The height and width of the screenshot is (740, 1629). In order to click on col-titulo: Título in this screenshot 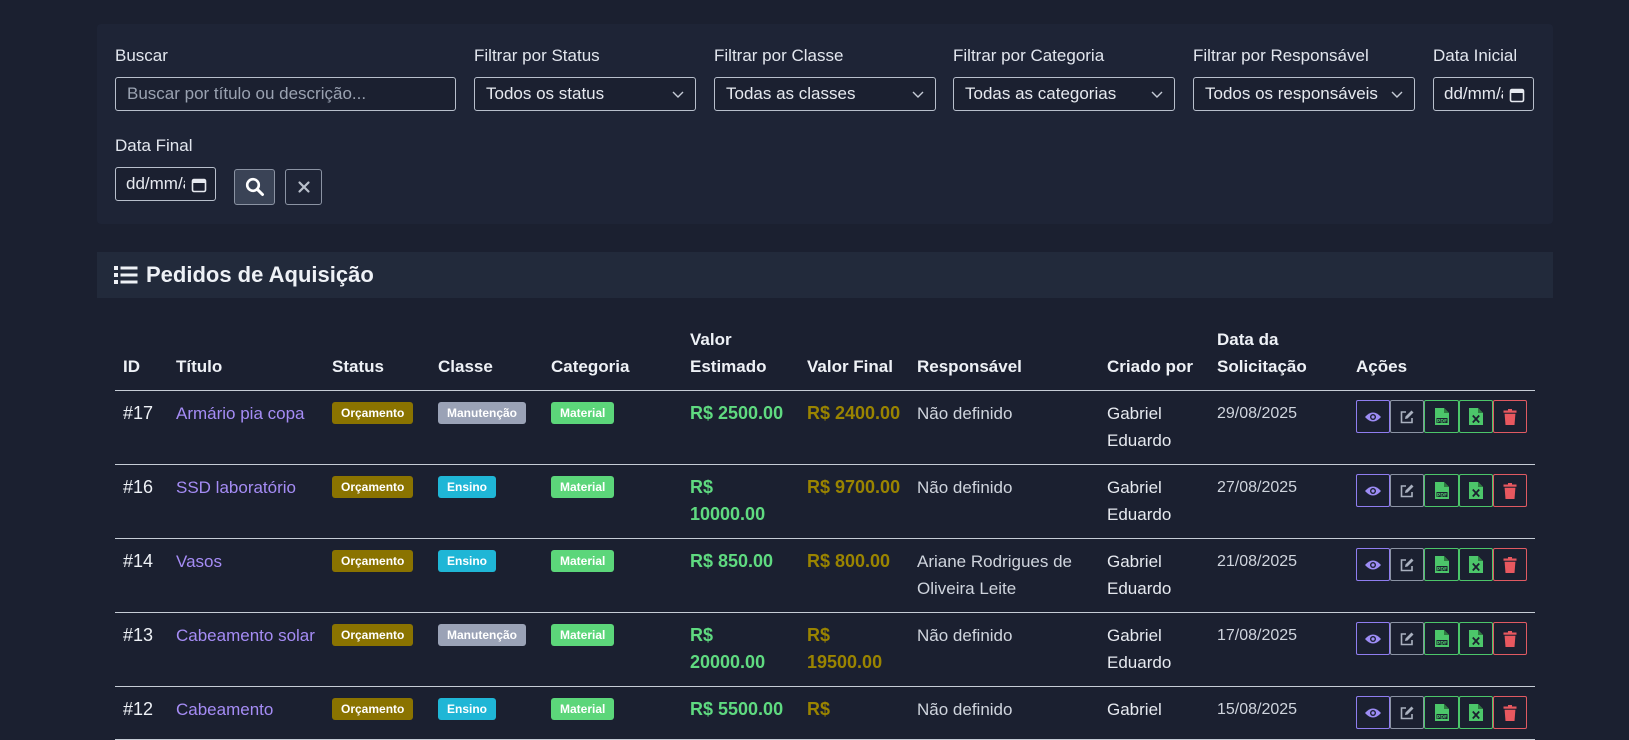, I will do `click(246, 354)`.